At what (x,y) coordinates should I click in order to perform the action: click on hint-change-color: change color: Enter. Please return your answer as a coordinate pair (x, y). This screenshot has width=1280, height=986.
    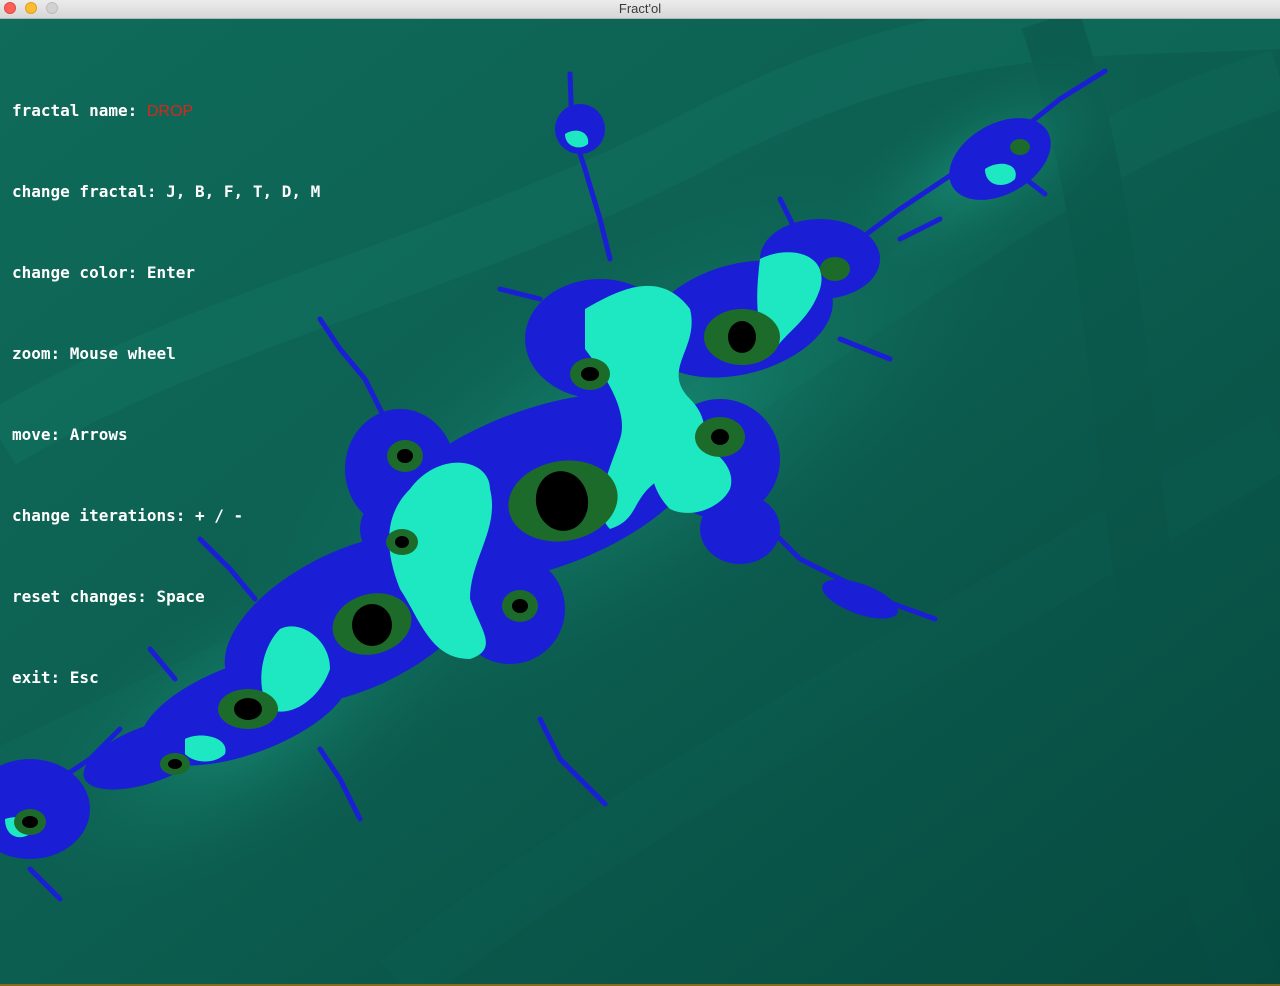
    Looking at the image, I should click on (104, 272).